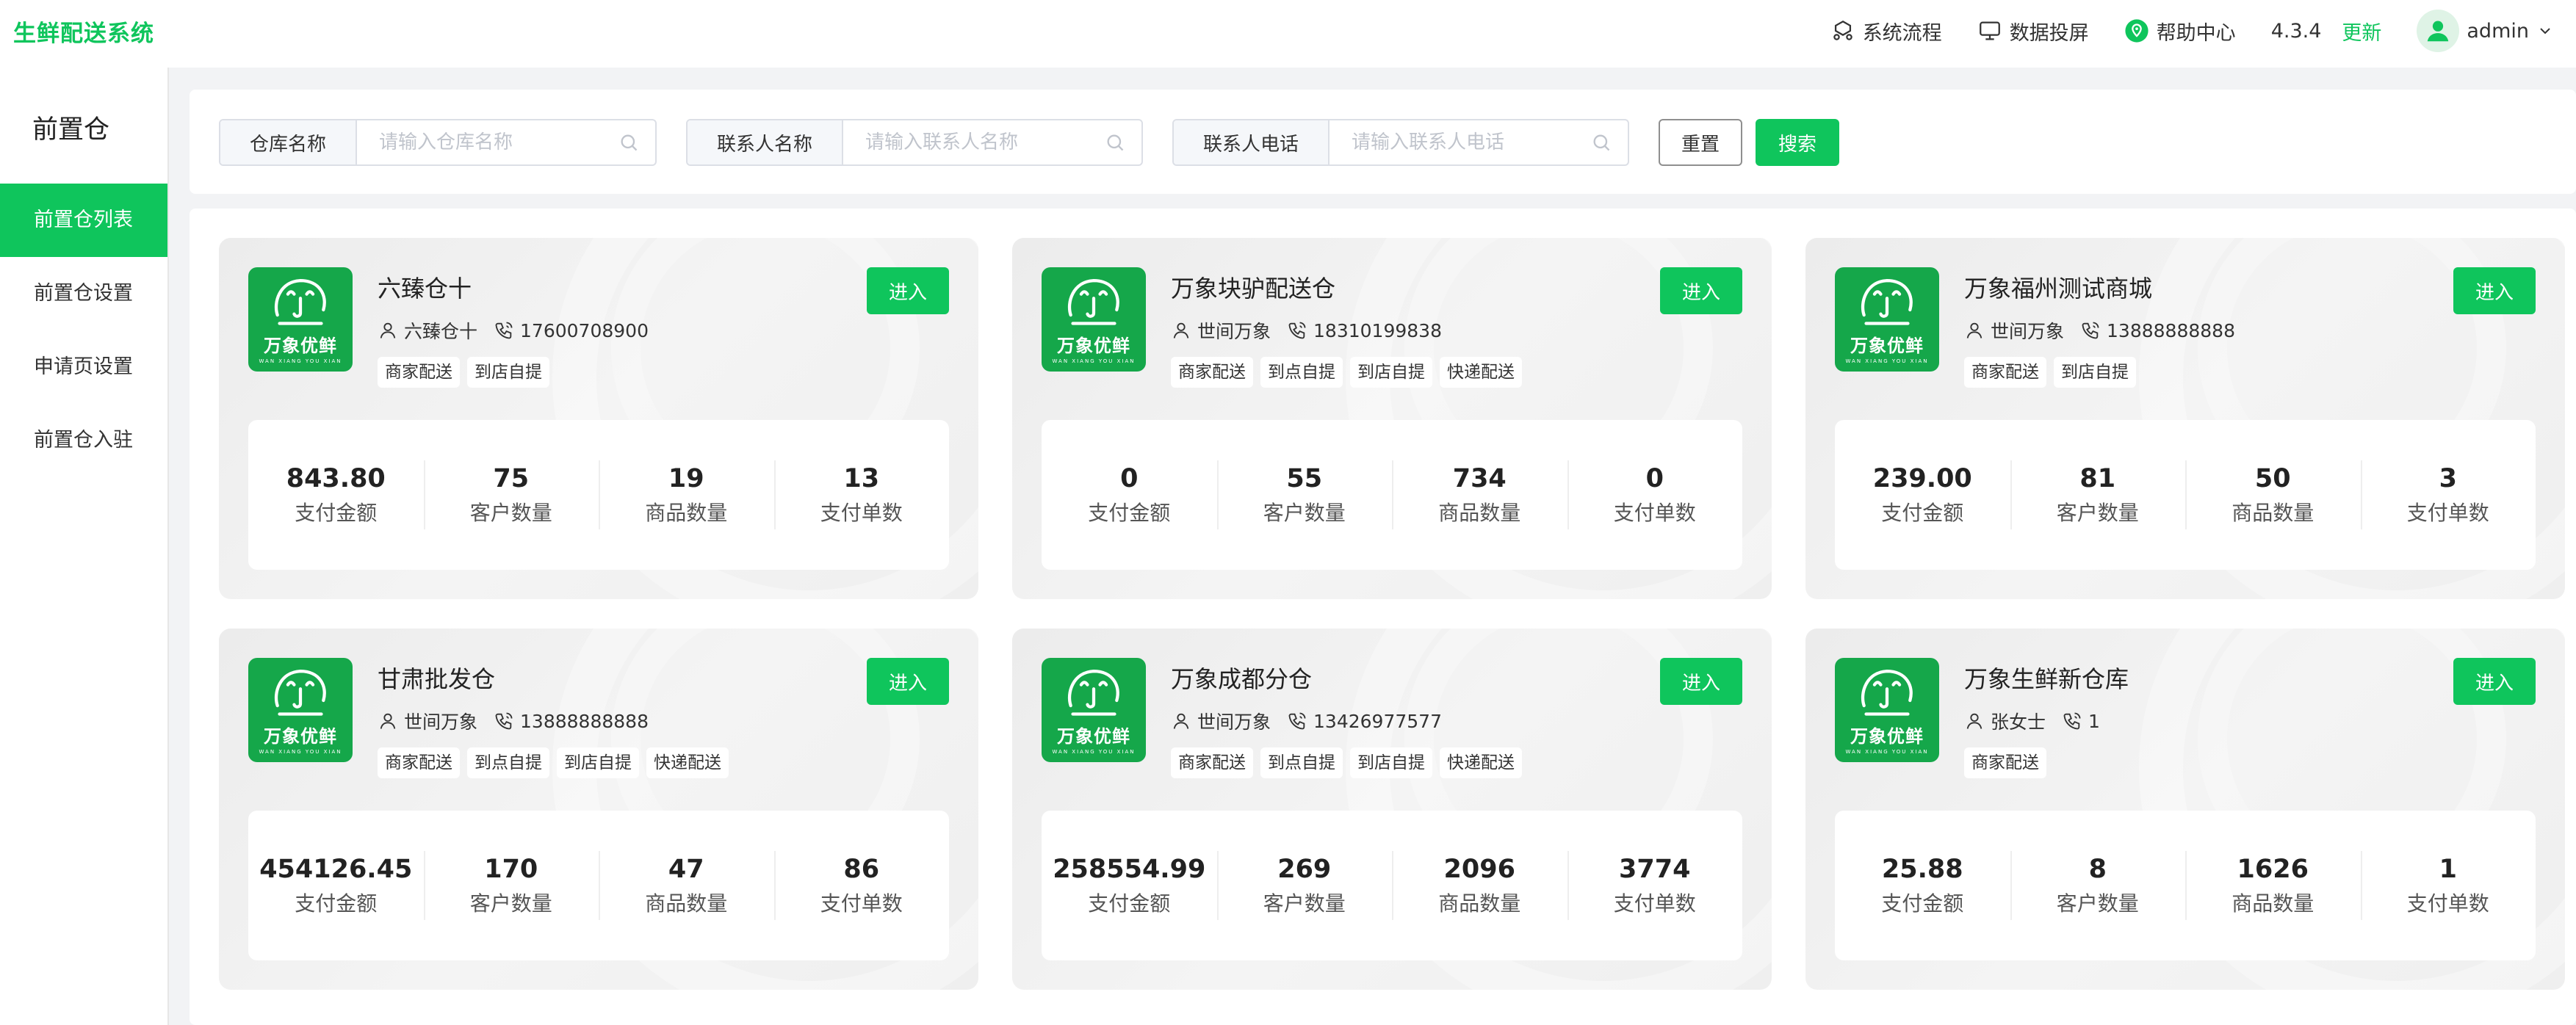 The image size is (2576, 1025). Describe the element at coordinates (2033, 32) in the screenshot. I see `data-screen-link: 数据投屏` at that location.